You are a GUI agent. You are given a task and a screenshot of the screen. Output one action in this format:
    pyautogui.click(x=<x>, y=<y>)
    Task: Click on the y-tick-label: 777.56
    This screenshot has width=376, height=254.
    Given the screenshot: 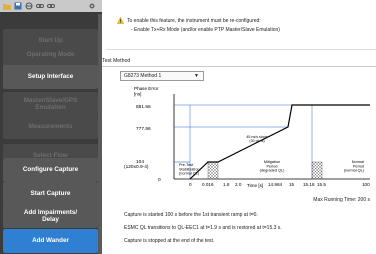 What is the action you would take?
    pyautogui.click(x=143, y=129)
    